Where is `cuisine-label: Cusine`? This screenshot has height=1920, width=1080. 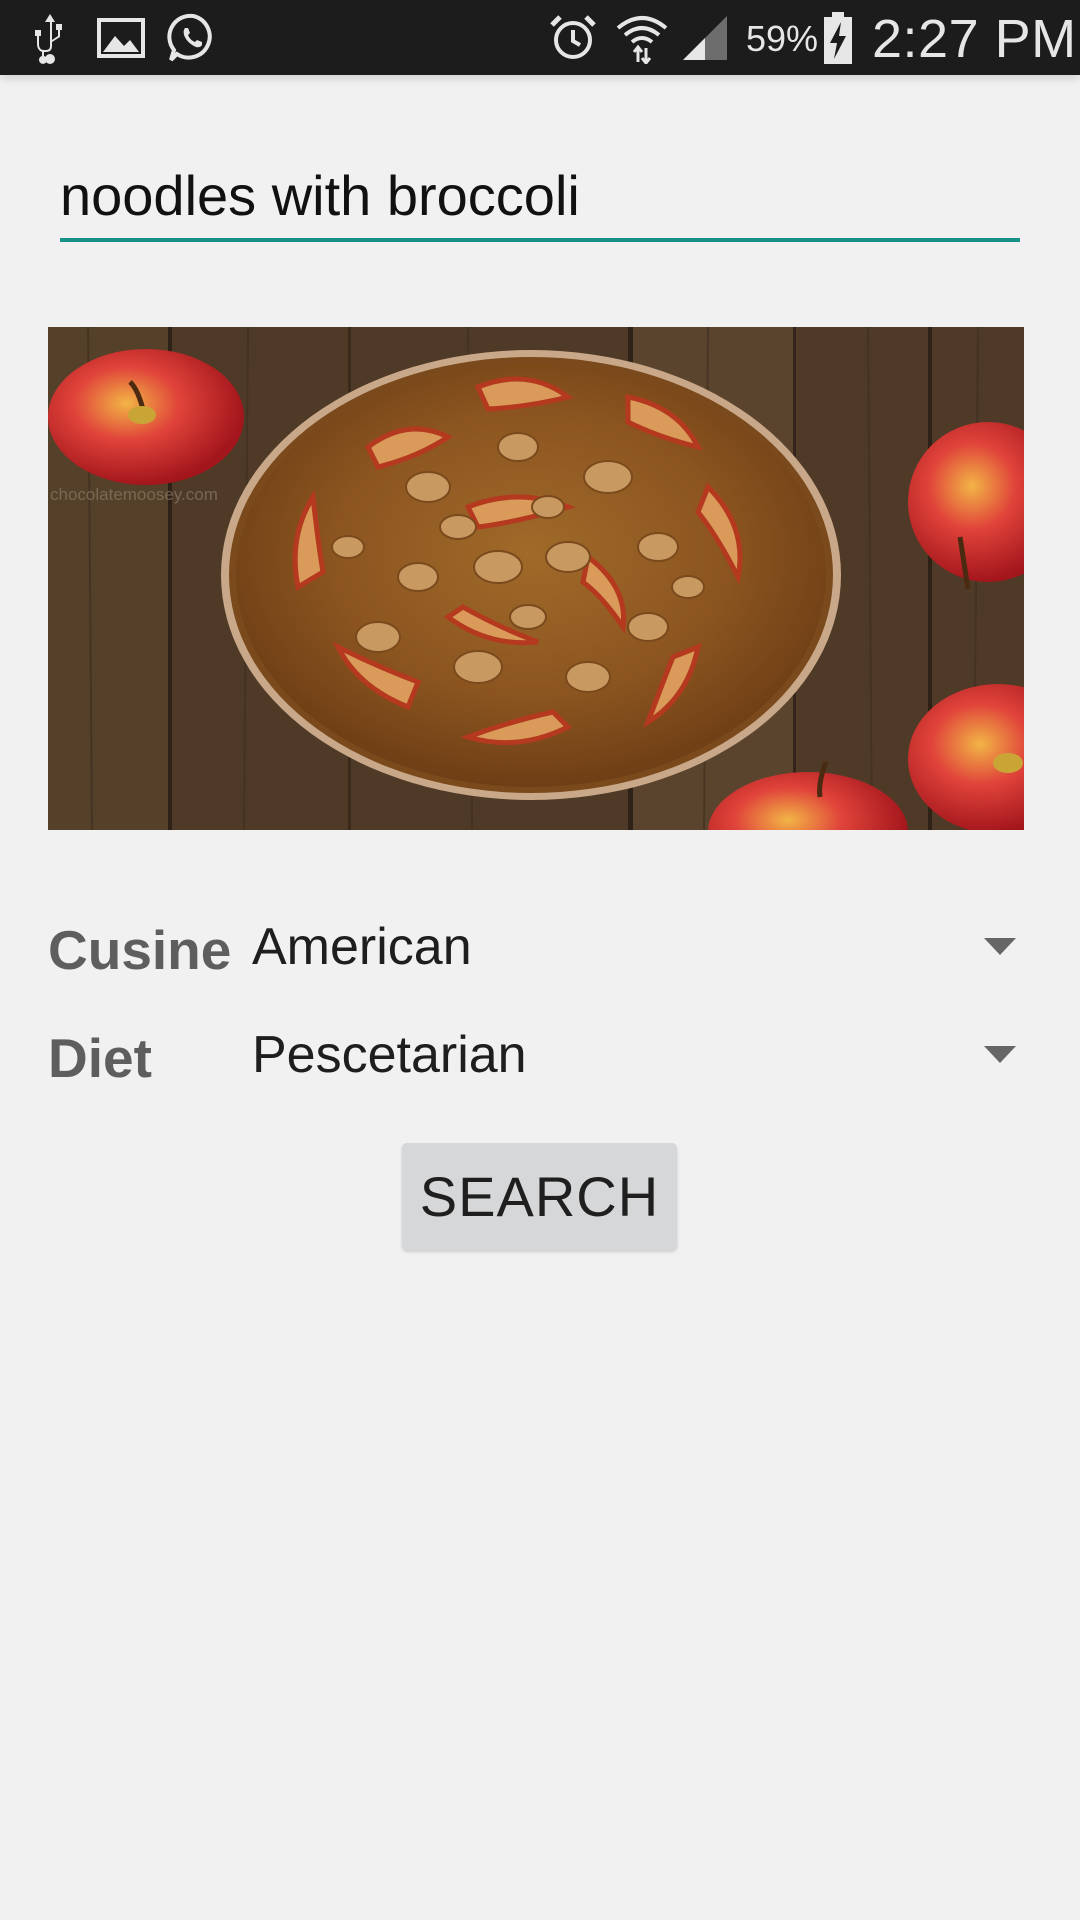 cuisine-label: Cusine is located at coordinates (140, 950).